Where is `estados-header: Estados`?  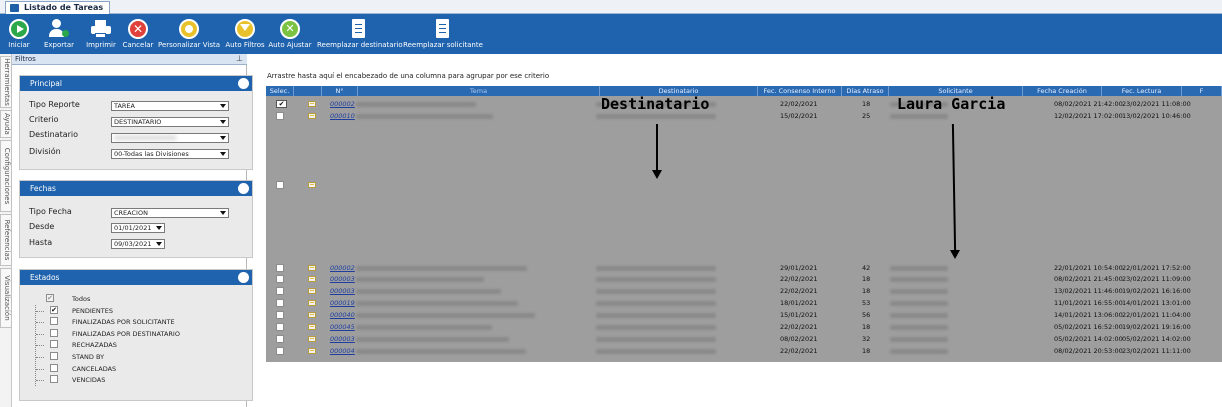
estados-header: Estados is located at coordinates (136, 277).